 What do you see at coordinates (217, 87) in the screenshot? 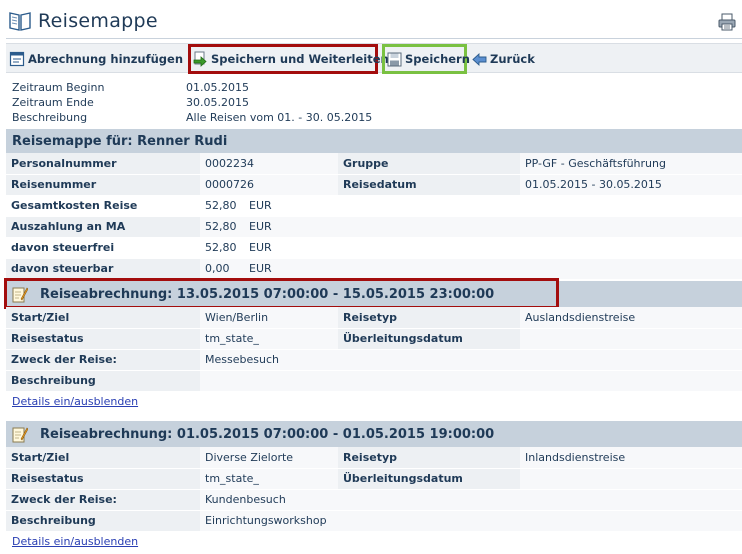
I see `period-start-value: 01.05.2015` at bounding box center [217, 87].